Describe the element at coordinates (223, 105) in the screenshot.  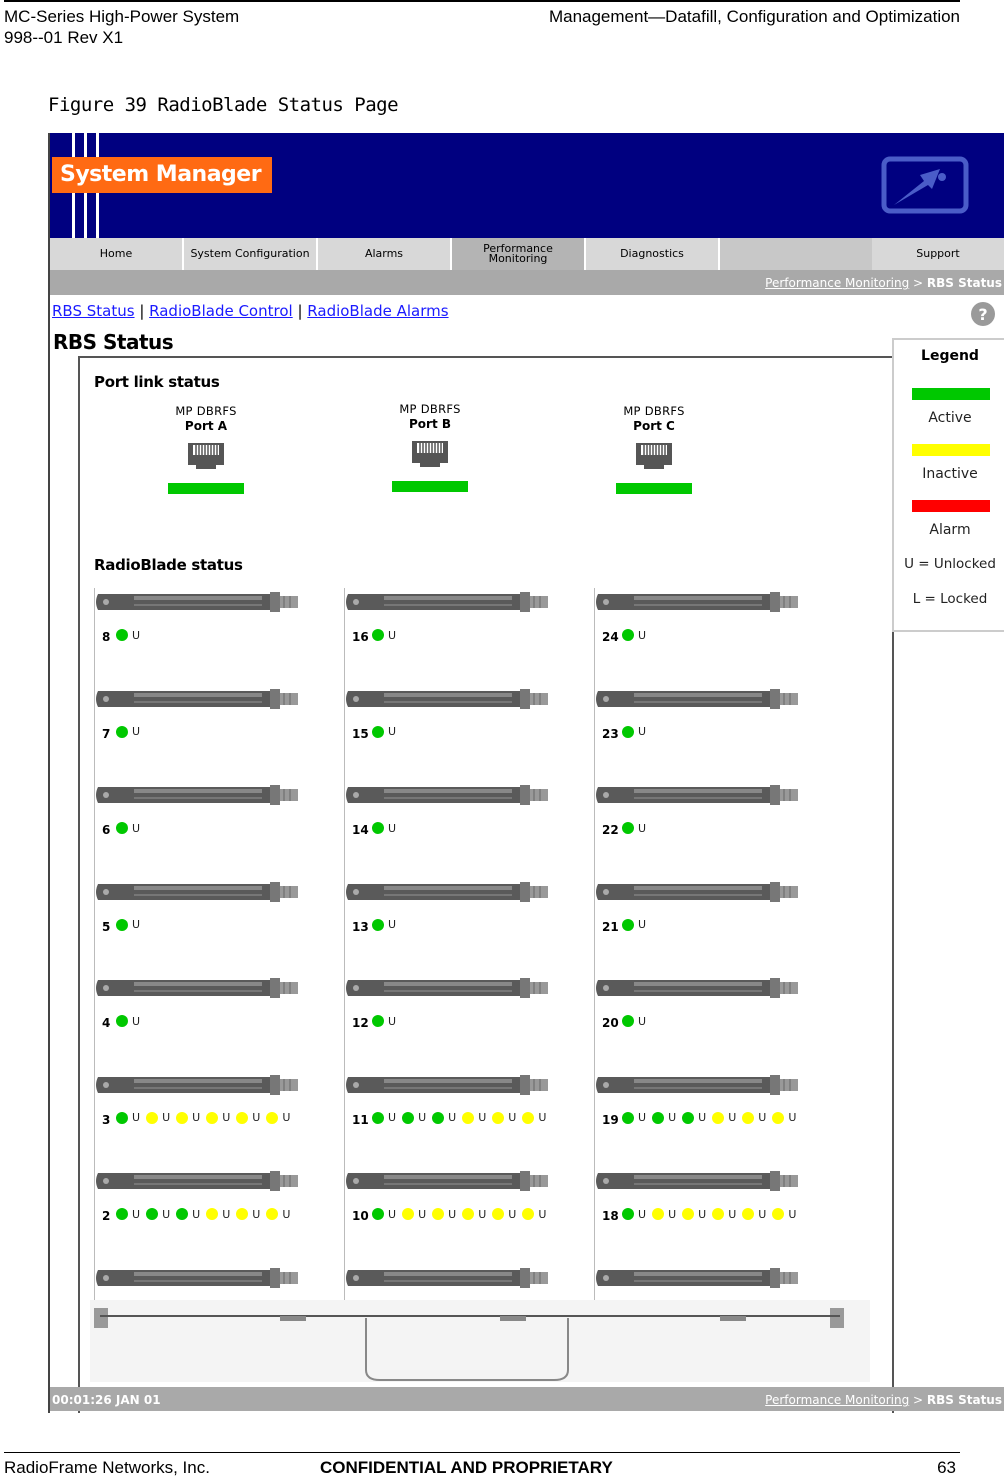
I see `figure-caption: Figure 39 RadioBlade Status Page` at that location.